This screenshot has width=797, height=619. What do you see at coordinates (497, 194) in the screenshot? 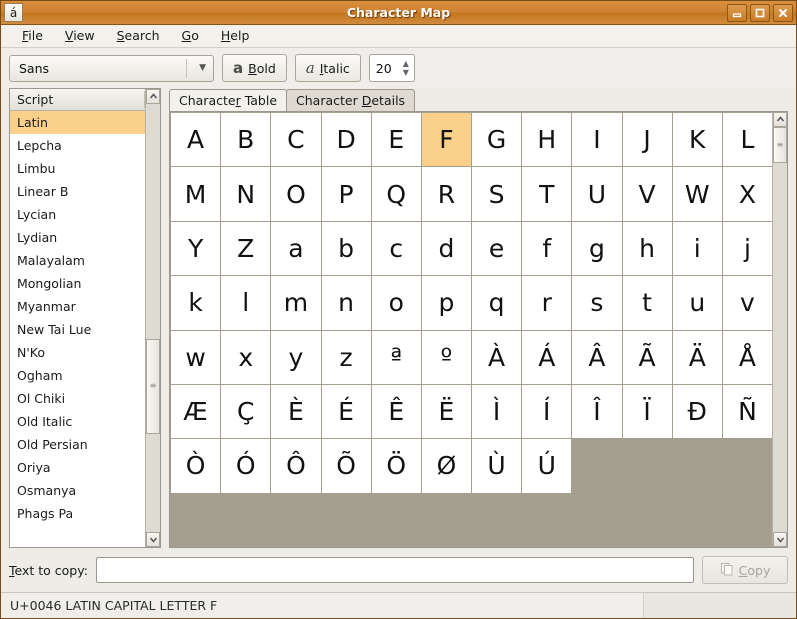
I see `character-cell: S` at bounding box center [497, 194].